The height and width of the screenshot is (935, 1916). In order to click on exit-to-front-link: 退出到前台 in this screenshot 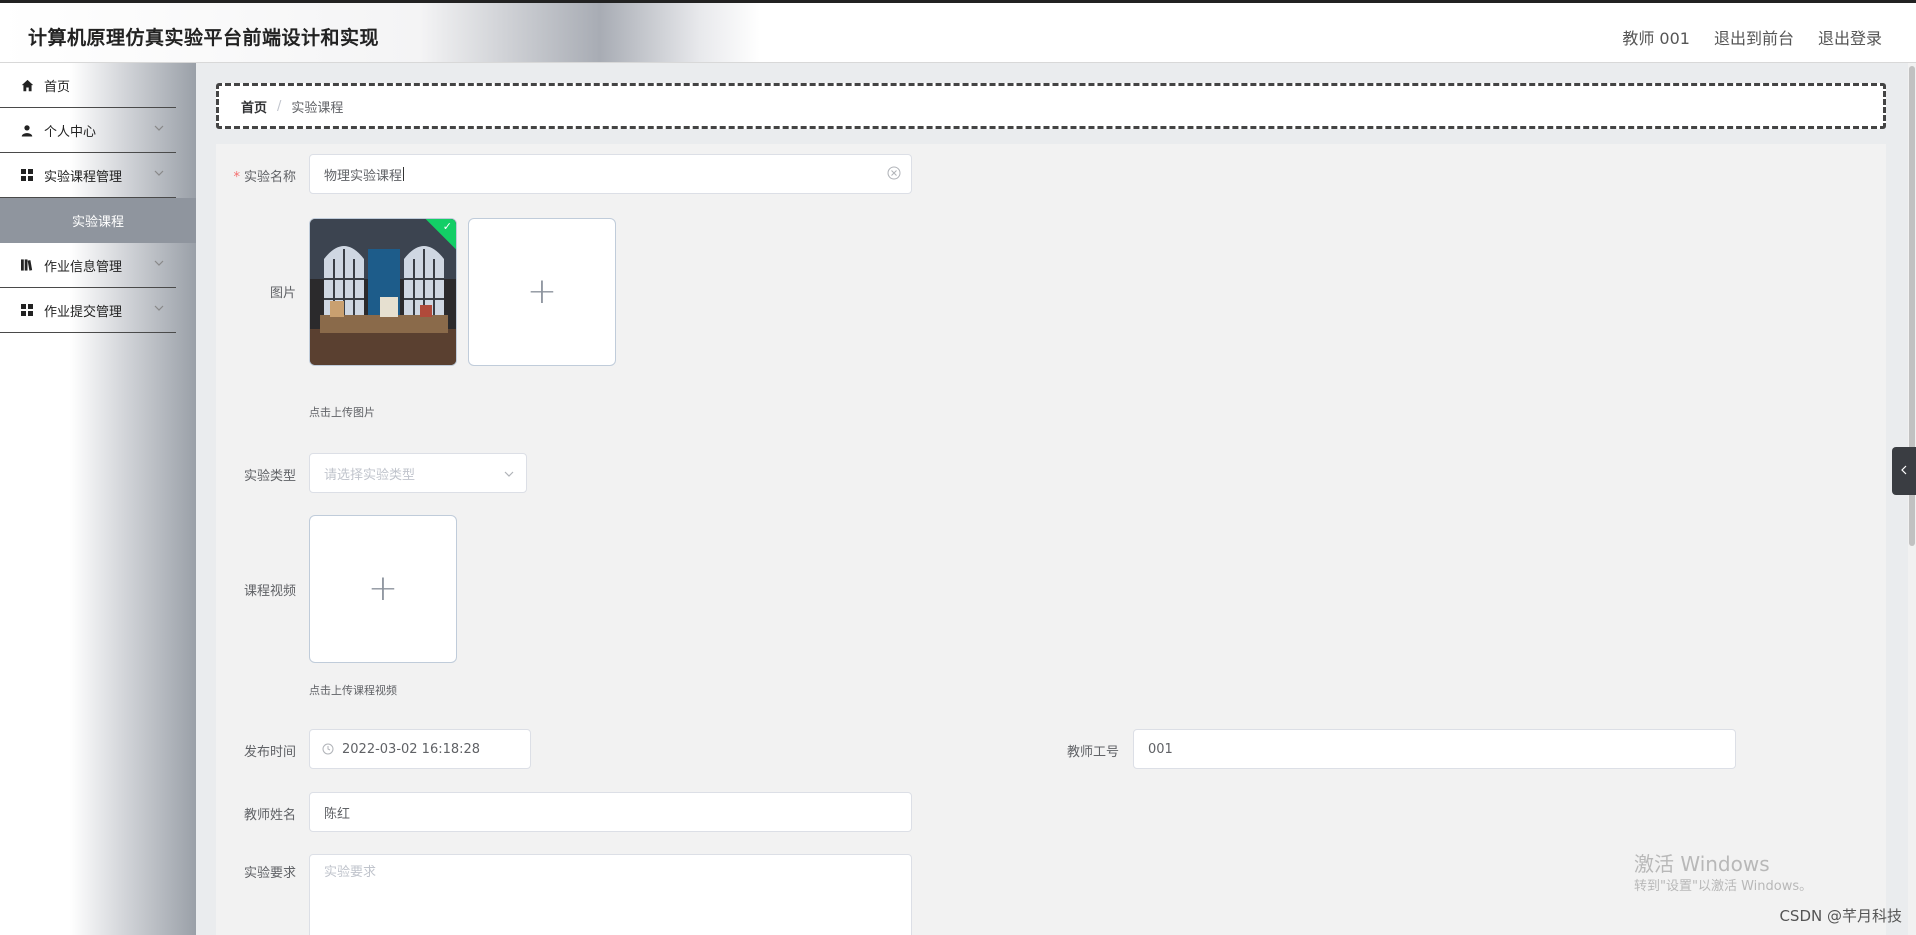, I will do `click(1754, 37)`.